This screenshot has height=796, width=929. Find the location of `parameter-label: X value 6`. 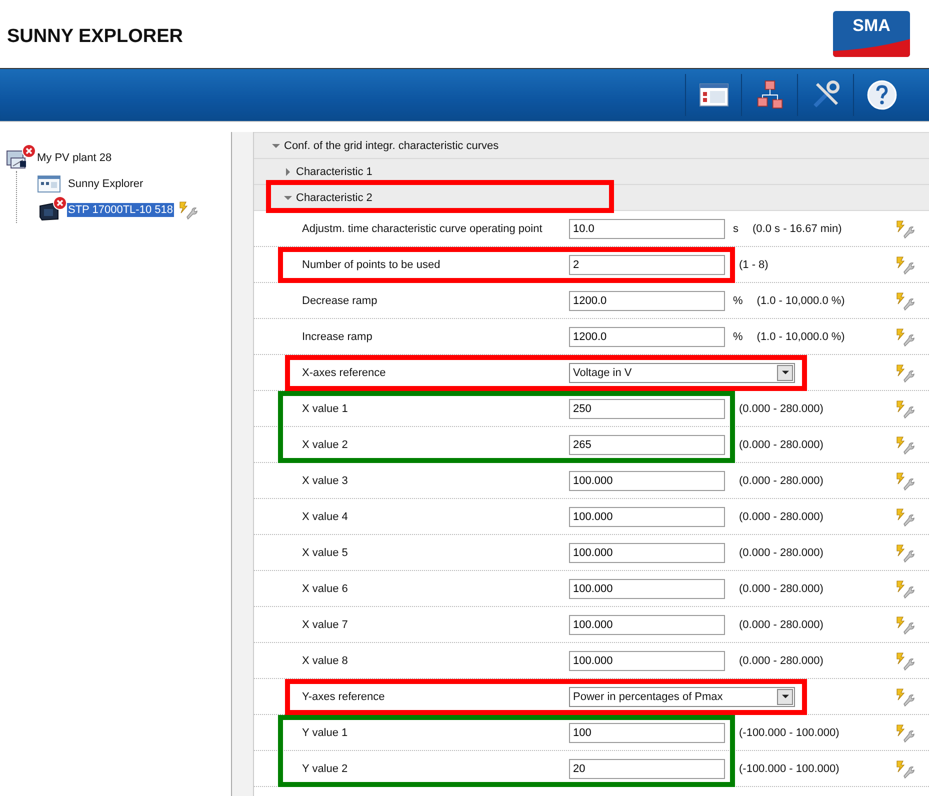

parameter-label: X value 6 is located at coordinates (325, 588).